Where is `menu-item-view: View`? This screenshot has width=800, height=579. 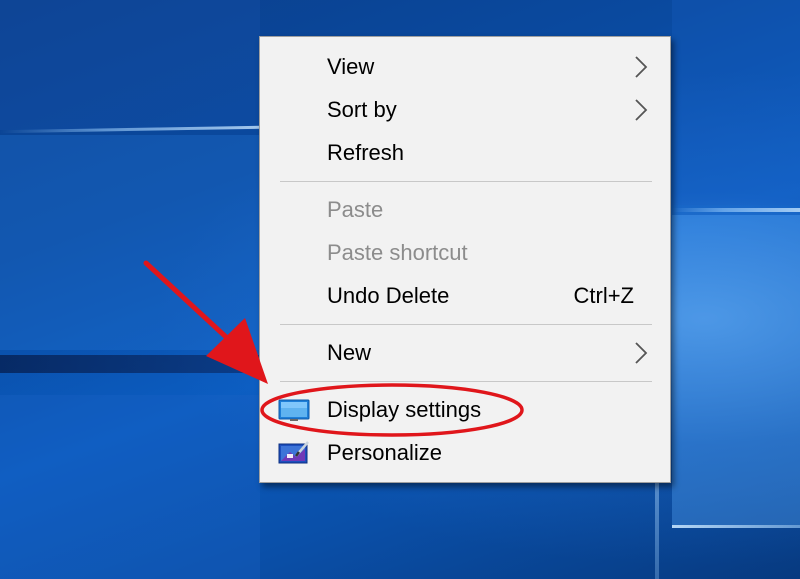
menu-item-view: View is located at coordinates (465, 67).